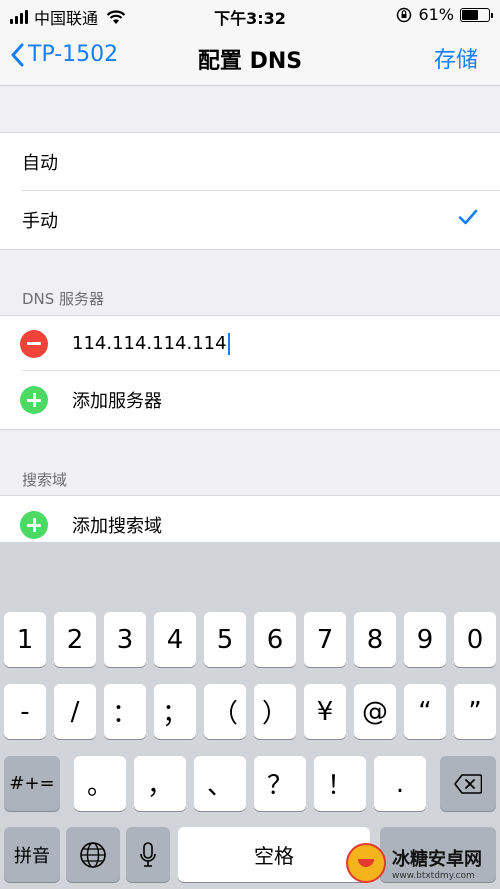 This screenshot has width=500, height=889. Describe the element at coordinates (475, 711) in the screenshot. I see `key-right-quote: ”` at that location.